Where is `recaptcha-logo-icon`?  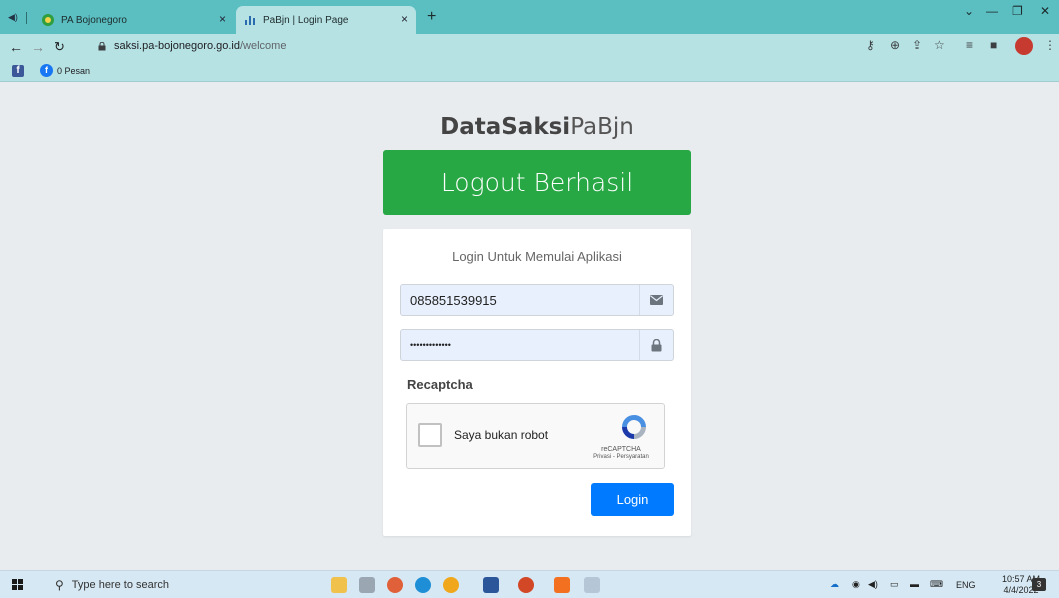 recaptcha-logo-icon is located at coordinates (634, 427).